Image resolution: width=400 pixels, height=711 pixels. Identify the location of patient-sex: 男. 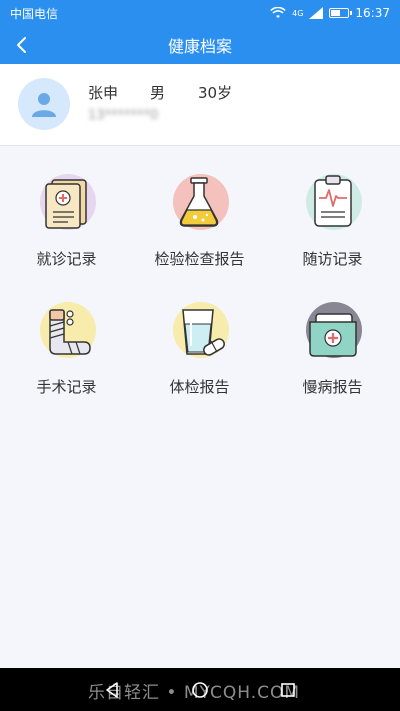
(158, 93).